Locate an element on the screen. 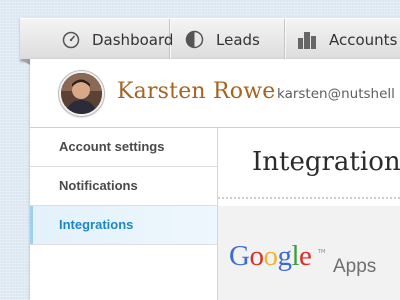 The image size is (400, 300). page-title: Integrations is located at coordinates (326, 162).